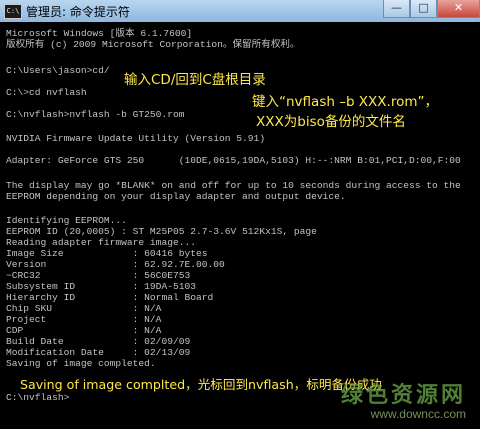  What do you see at coordinates (403, 395) in the screenshot?
I see `watermark-title: 绿色资源网` at bounding box center [403, 395].